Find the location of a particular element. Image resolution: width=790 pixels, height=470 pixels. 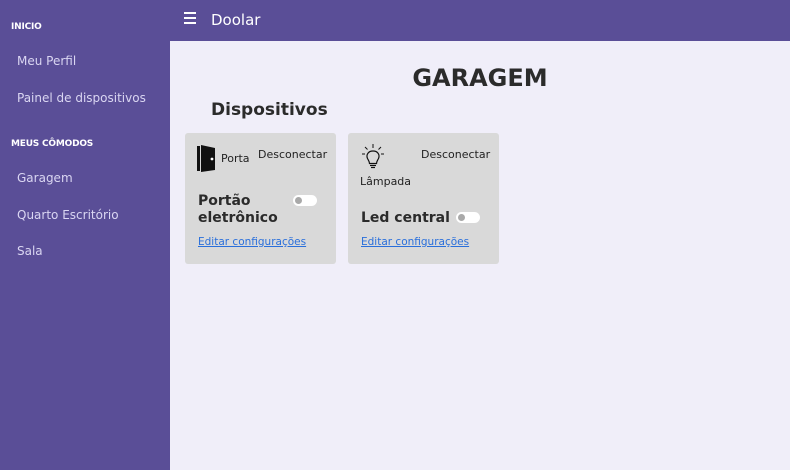

hamburger-icon is located at coordinates (190, 18).